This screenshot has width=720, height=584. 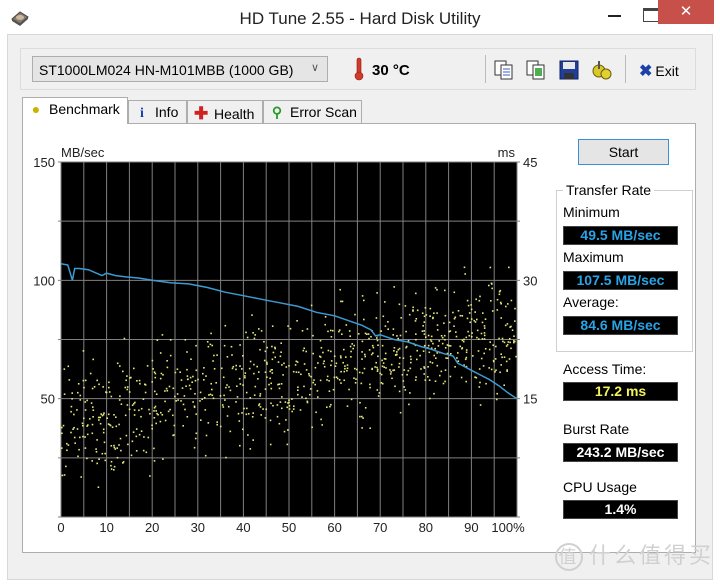 What do you see at coordinates (623, 152) in the screenshot?
I see `start-button: Start` at bounding box center [623, 152].